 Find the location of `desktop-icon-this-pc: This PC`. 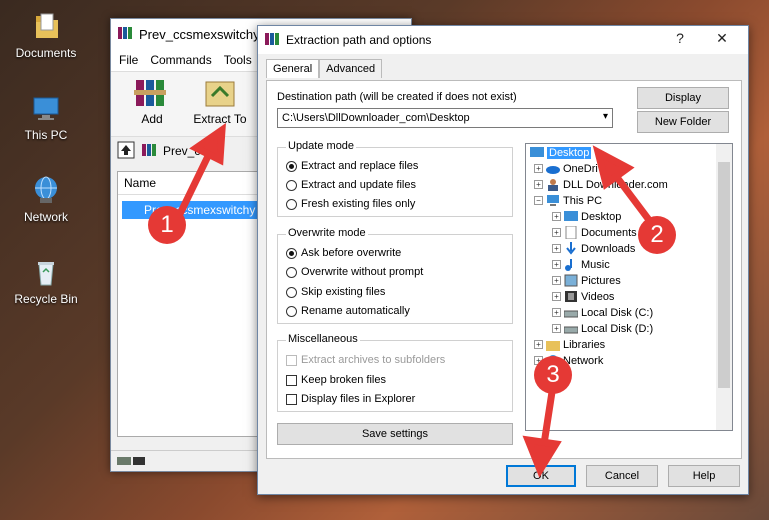

desktop-icon-this-pc: This PC is located at coordinates (46, 117).